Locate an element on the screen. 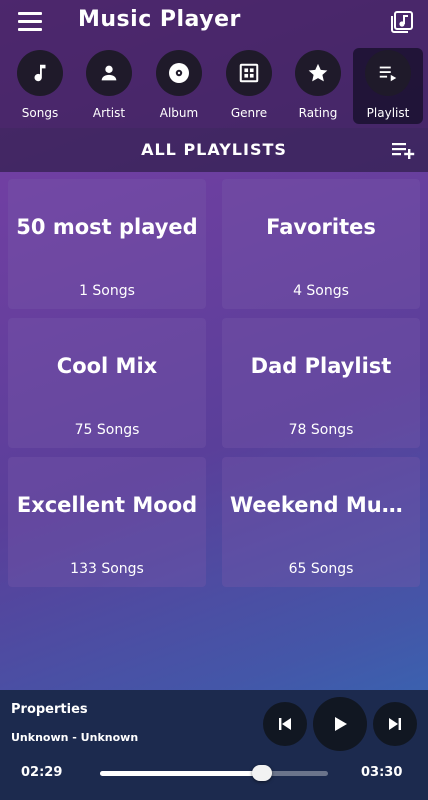 The width and height of the screenshot is (428, 800). nav-item-artist: Artist is located at coordinates (109, 86).